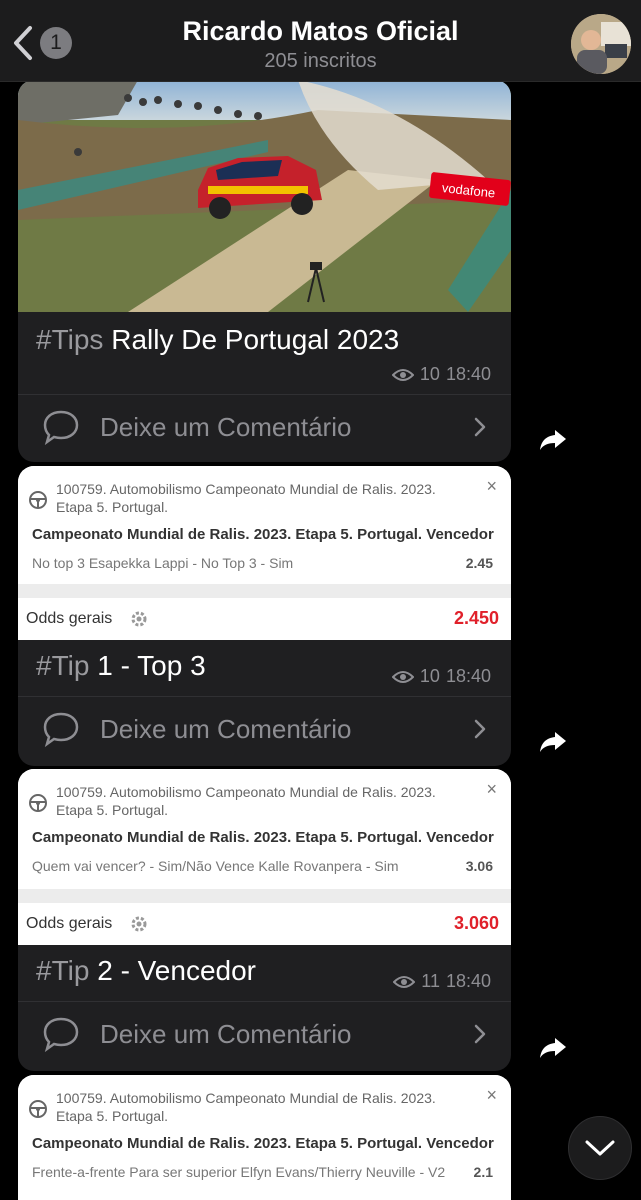 The height and width of the screenshot is (1200, 641). Describe the element at coordinates (430, 981) in the screenshot. I see `view-count: 11` at that location.